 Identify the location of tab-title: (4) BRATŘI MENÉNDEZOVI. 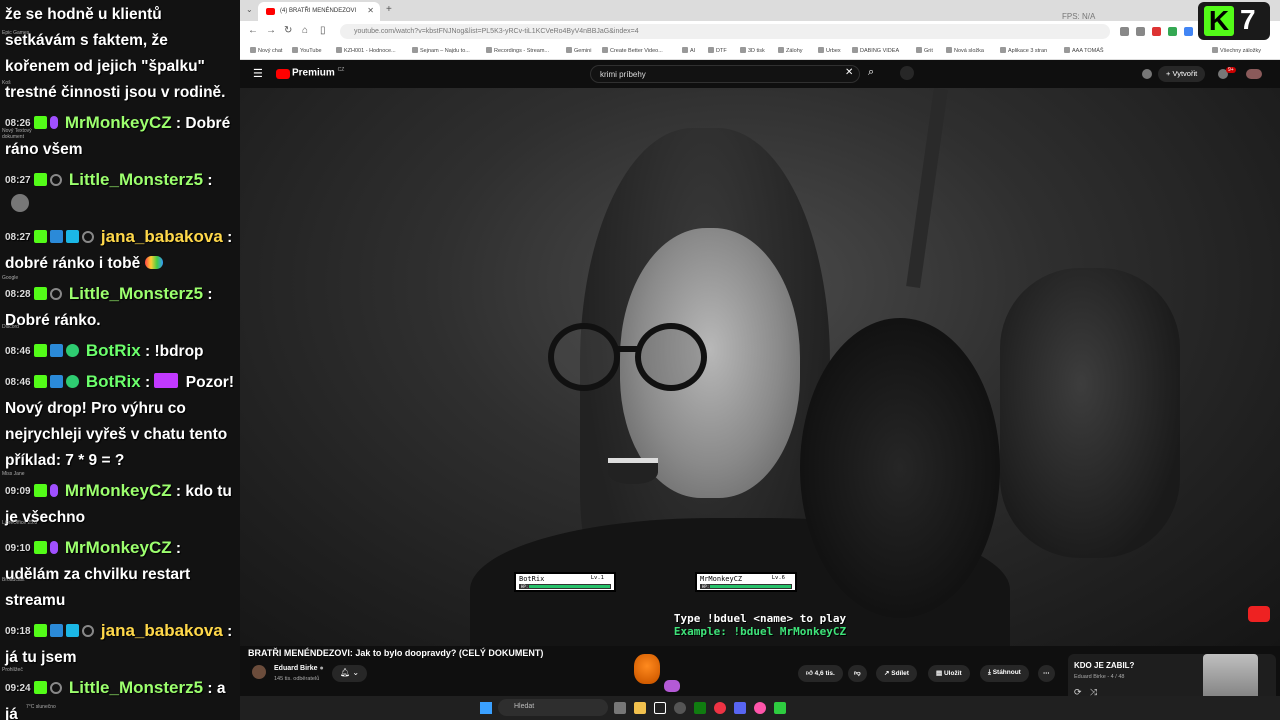
(318, 11).